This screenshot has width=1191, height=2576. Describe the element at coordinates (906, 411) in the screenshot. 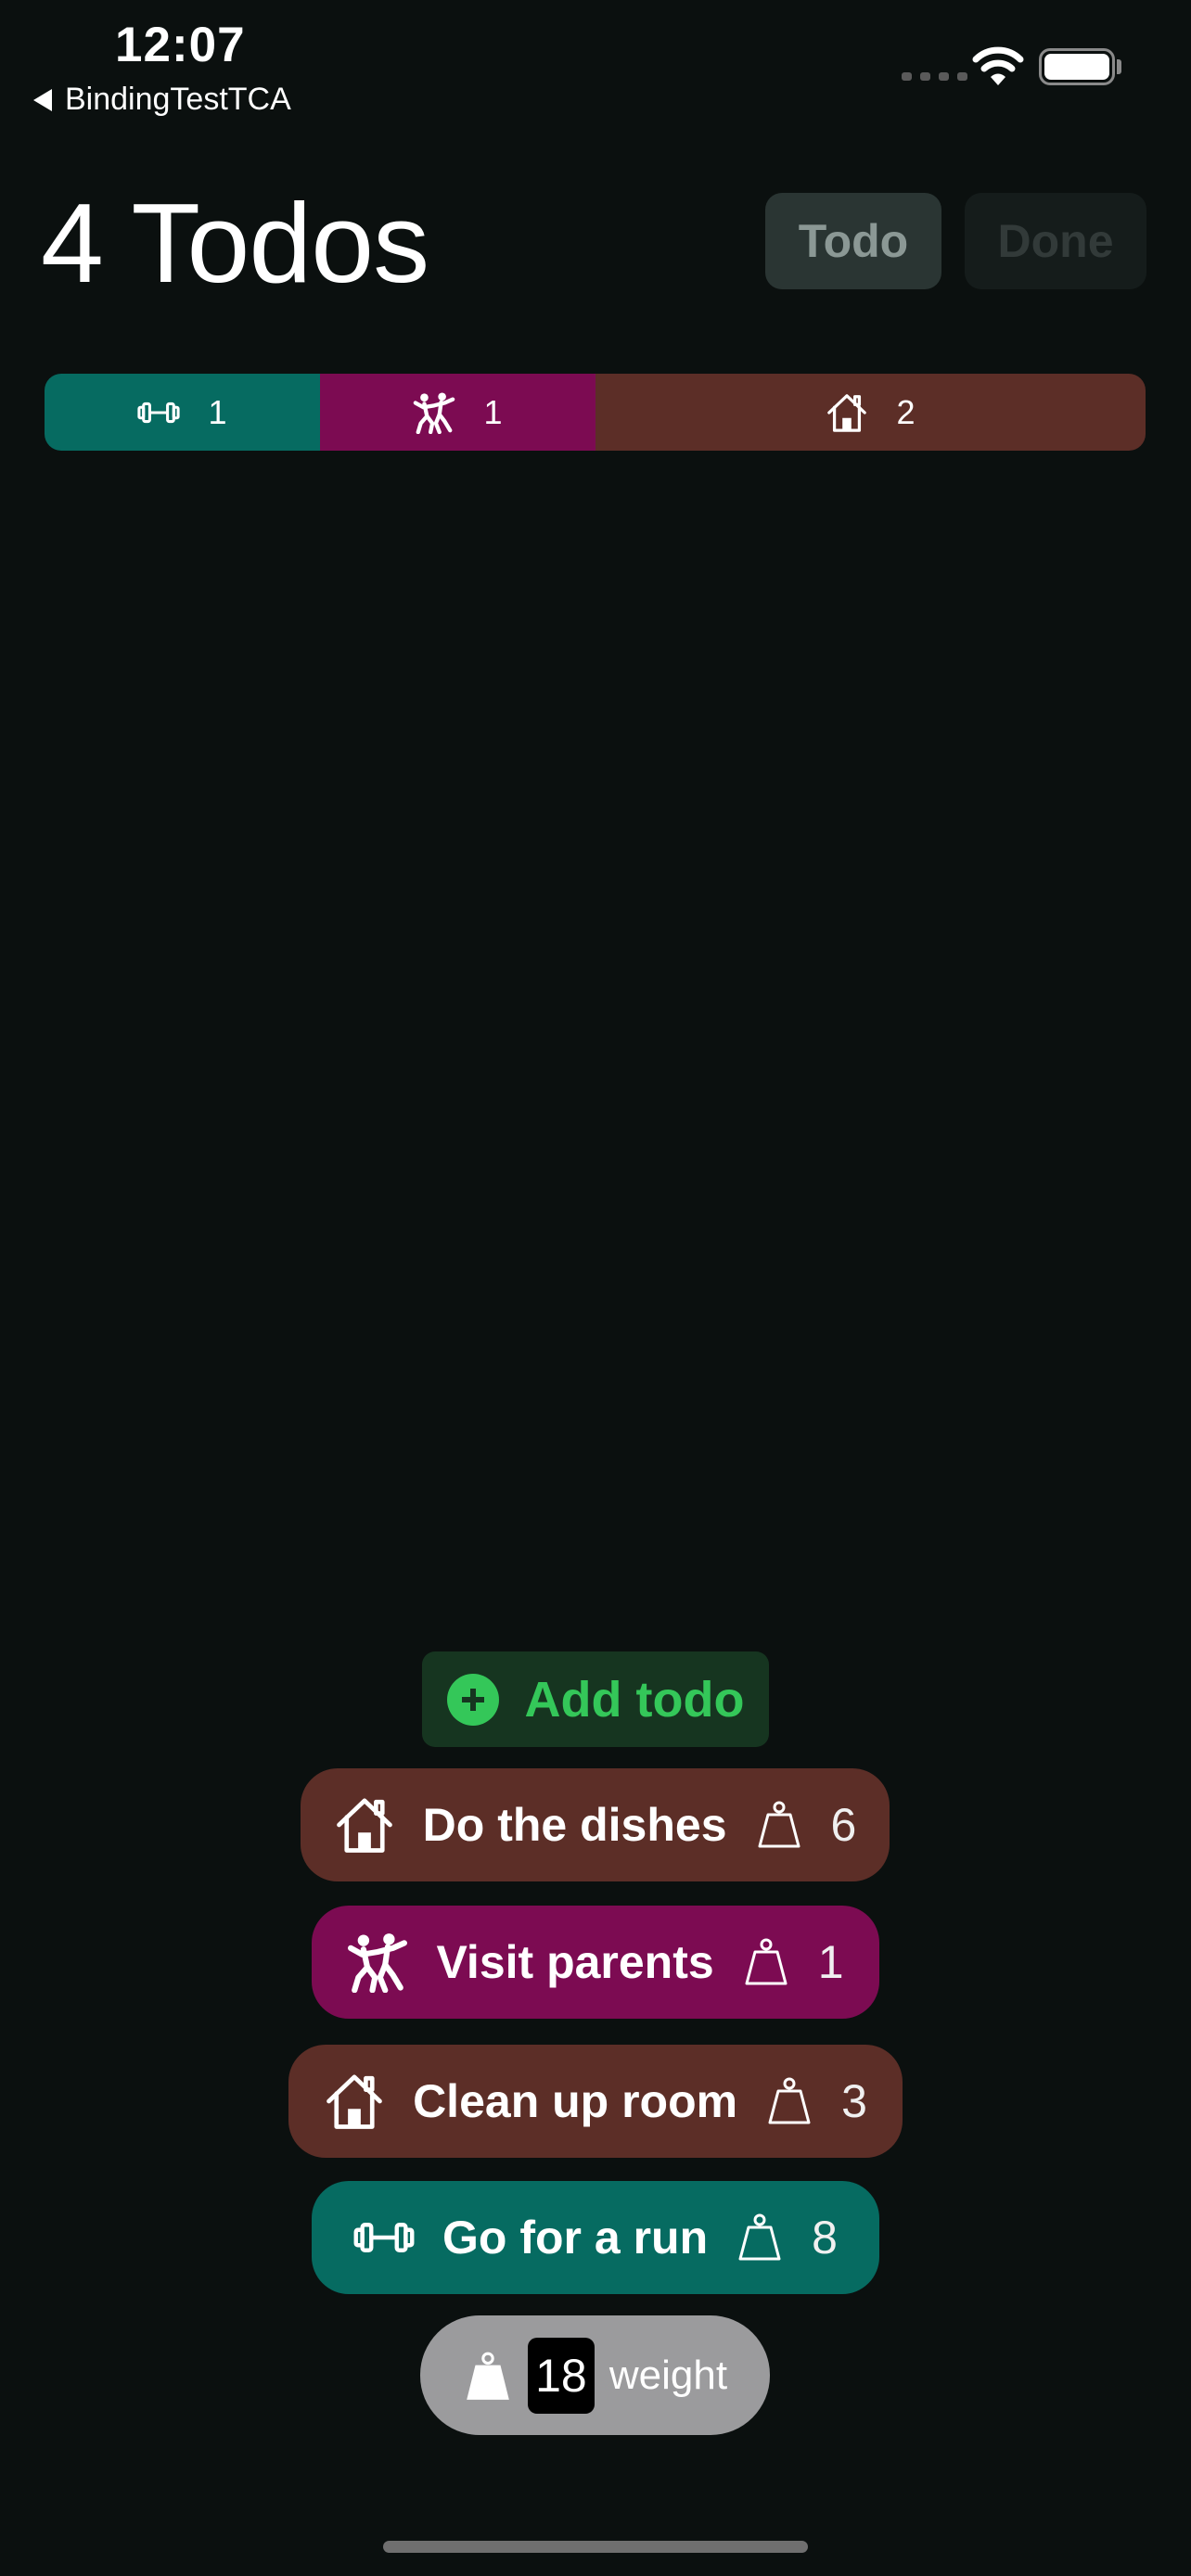

I see `category-count: 2` at that location.